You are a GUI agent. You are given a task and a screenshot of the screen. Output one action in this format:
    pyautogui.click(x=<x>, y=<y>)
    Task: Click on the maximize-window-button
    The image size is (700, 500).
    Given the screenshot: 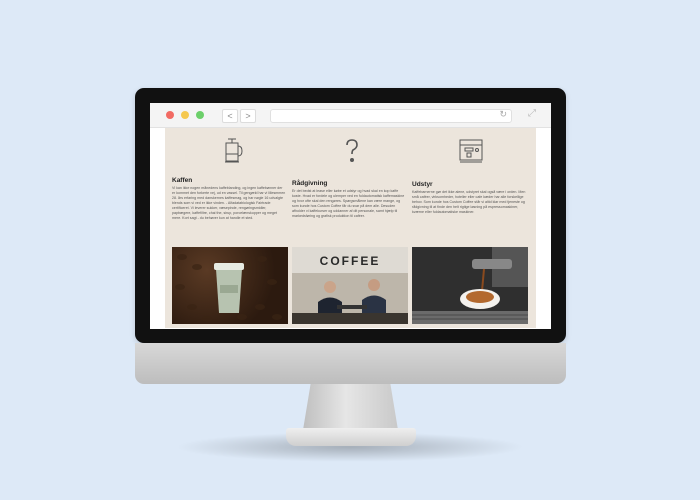 What is the action you would take?
    pyautogui.click(x=200, y=115)
    